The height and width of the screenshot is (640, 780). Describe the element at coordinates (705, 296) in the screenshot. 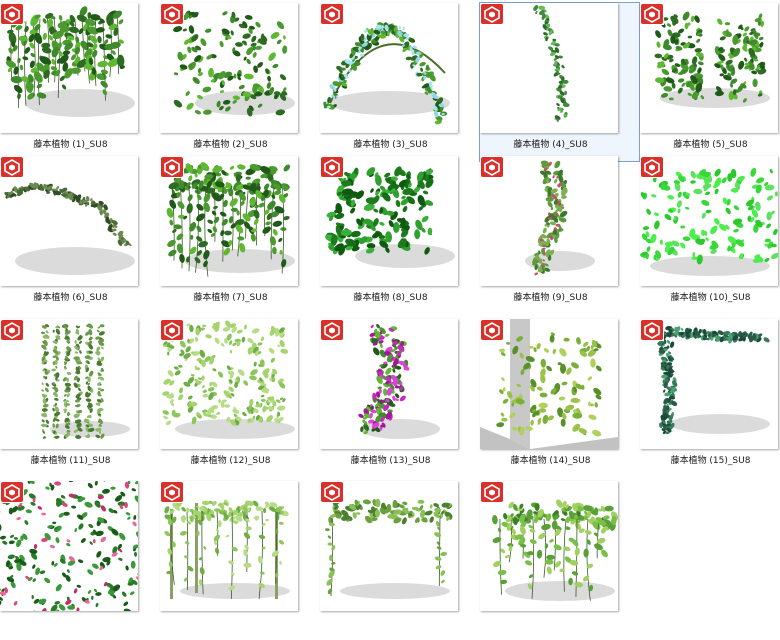

I see `file-name-label: 藤本植物 (10)_SU8` at that location.